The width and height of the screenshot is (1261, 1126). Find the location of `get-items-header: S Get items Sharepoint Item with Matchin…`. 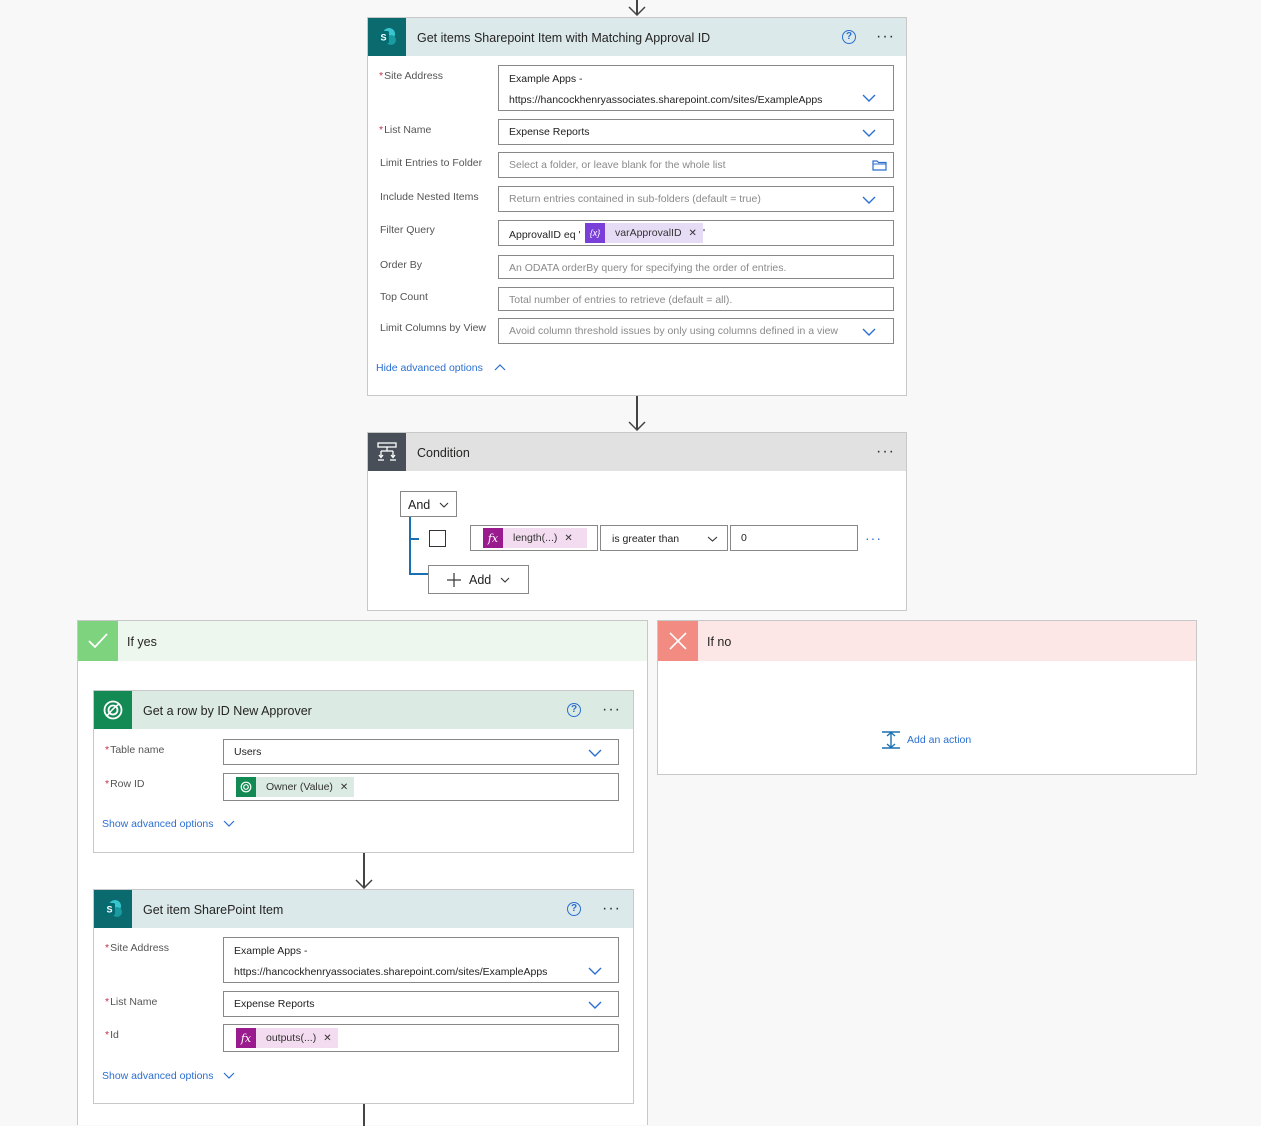

get-items-header: S Get items Sharepoint Item with Matchin… is located at coordinates (637, 37).